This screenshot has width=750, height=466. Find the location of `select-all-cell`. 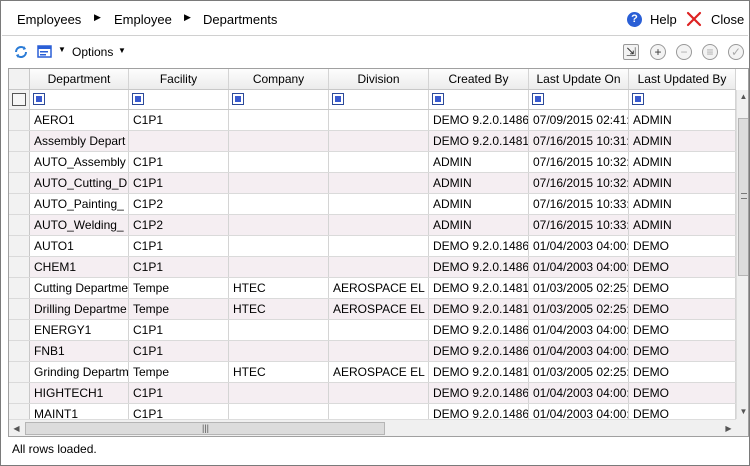

select-all-cell is located at coordinates (19, 99).